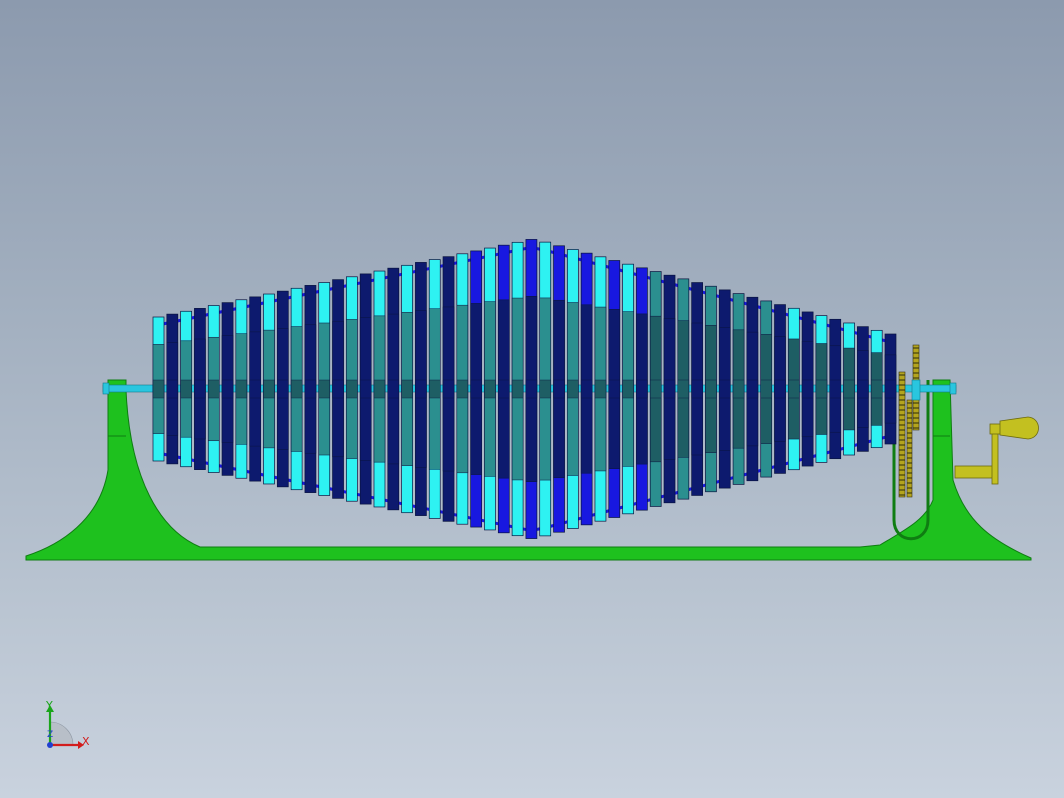  What do you see at coordinates (50, 735) in the screenshot?
I see `axis-z-label: Z` at bounding box center [50, 735].